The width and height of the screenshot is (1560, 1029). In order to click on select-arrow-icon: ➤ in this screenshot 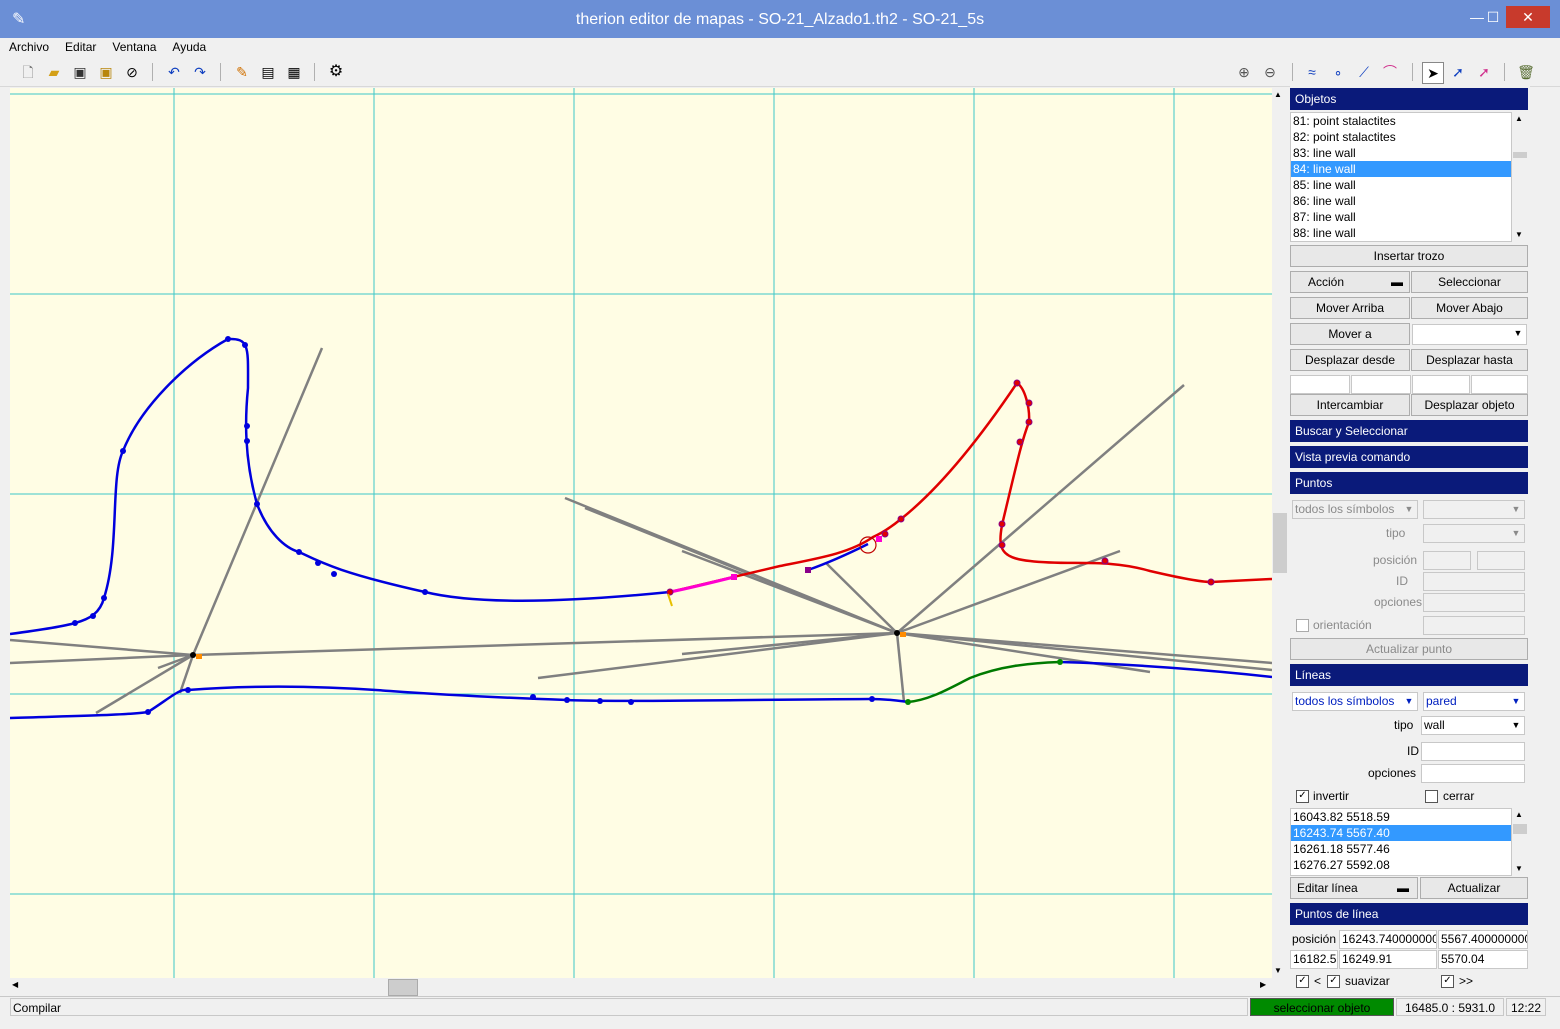, I will do `click(1433, 73)`.